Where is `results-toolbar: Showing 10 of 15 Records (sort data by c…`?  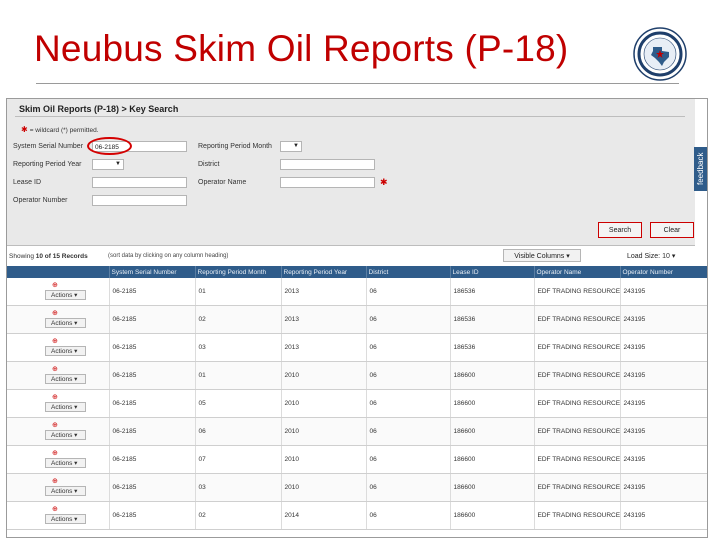 results-toolbar: Showing 10 of 15 Records (sort data by c… is located at coordinates (357, 257).